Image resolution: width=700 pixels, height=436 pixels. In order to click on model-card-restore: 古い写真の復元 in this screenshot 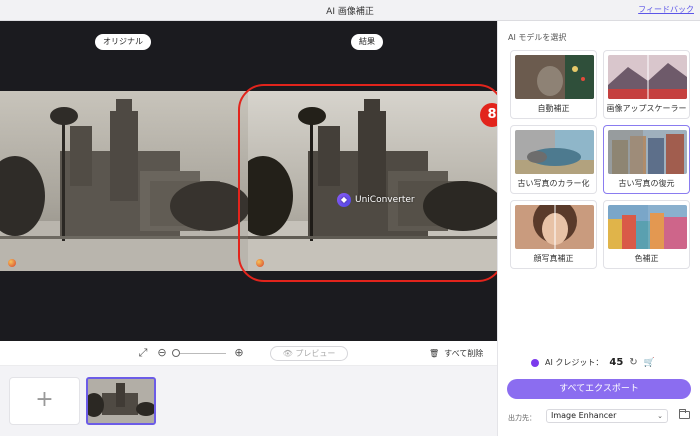, I will do `click(646, 159)`.